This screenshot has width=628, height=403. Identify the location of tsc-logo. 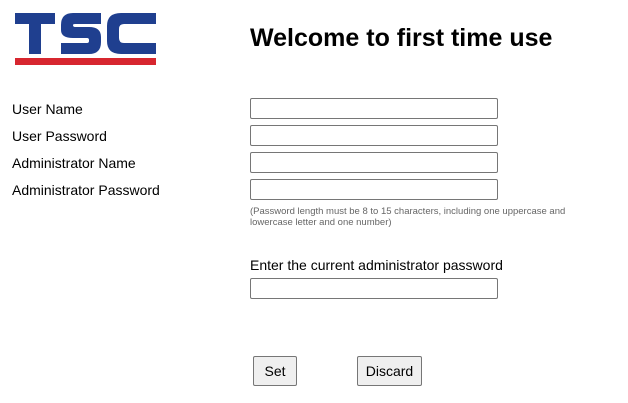
(85, 38).